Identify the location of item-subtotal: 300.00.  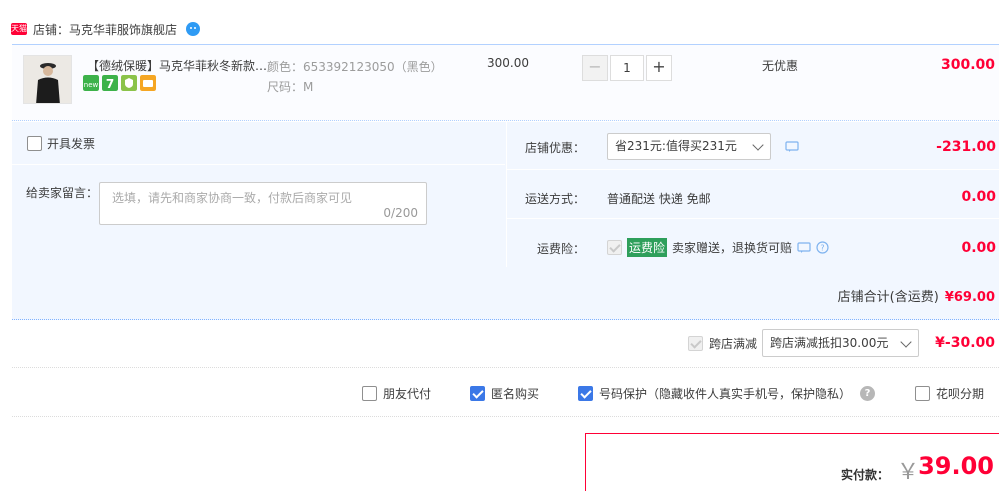
(967, 65).